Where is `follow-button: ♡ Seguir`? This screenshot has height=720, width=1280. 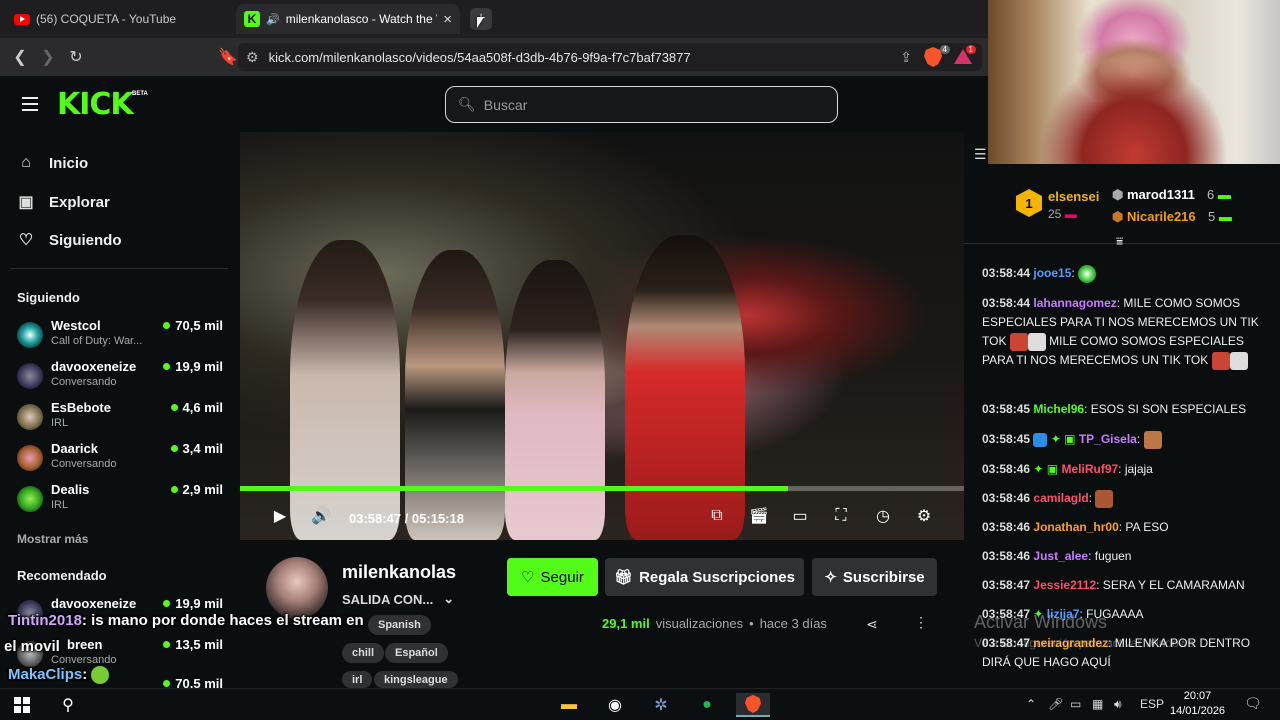
follow-button: ♡ Seguir is located at coordinates (552, 577).